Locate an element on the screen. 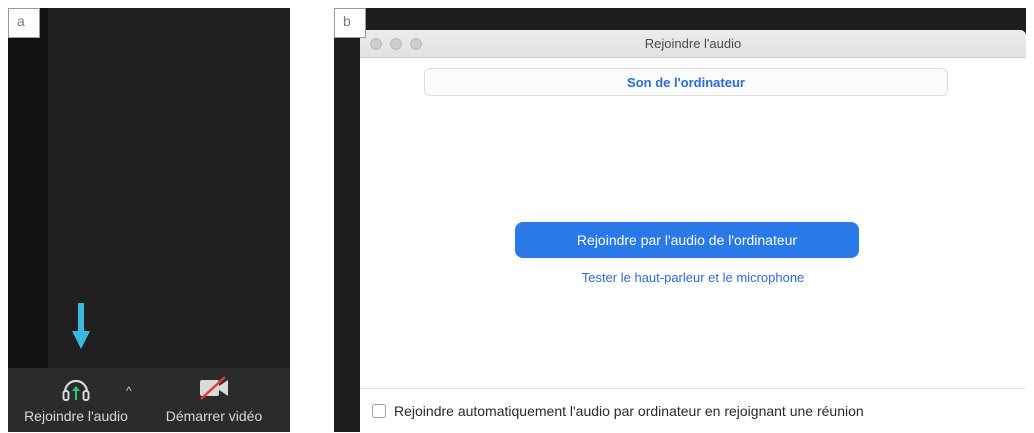  meeting-toolbar: Rejoindre l'audio ^ Démarrer vidéo is located at coordinates (149, 400).